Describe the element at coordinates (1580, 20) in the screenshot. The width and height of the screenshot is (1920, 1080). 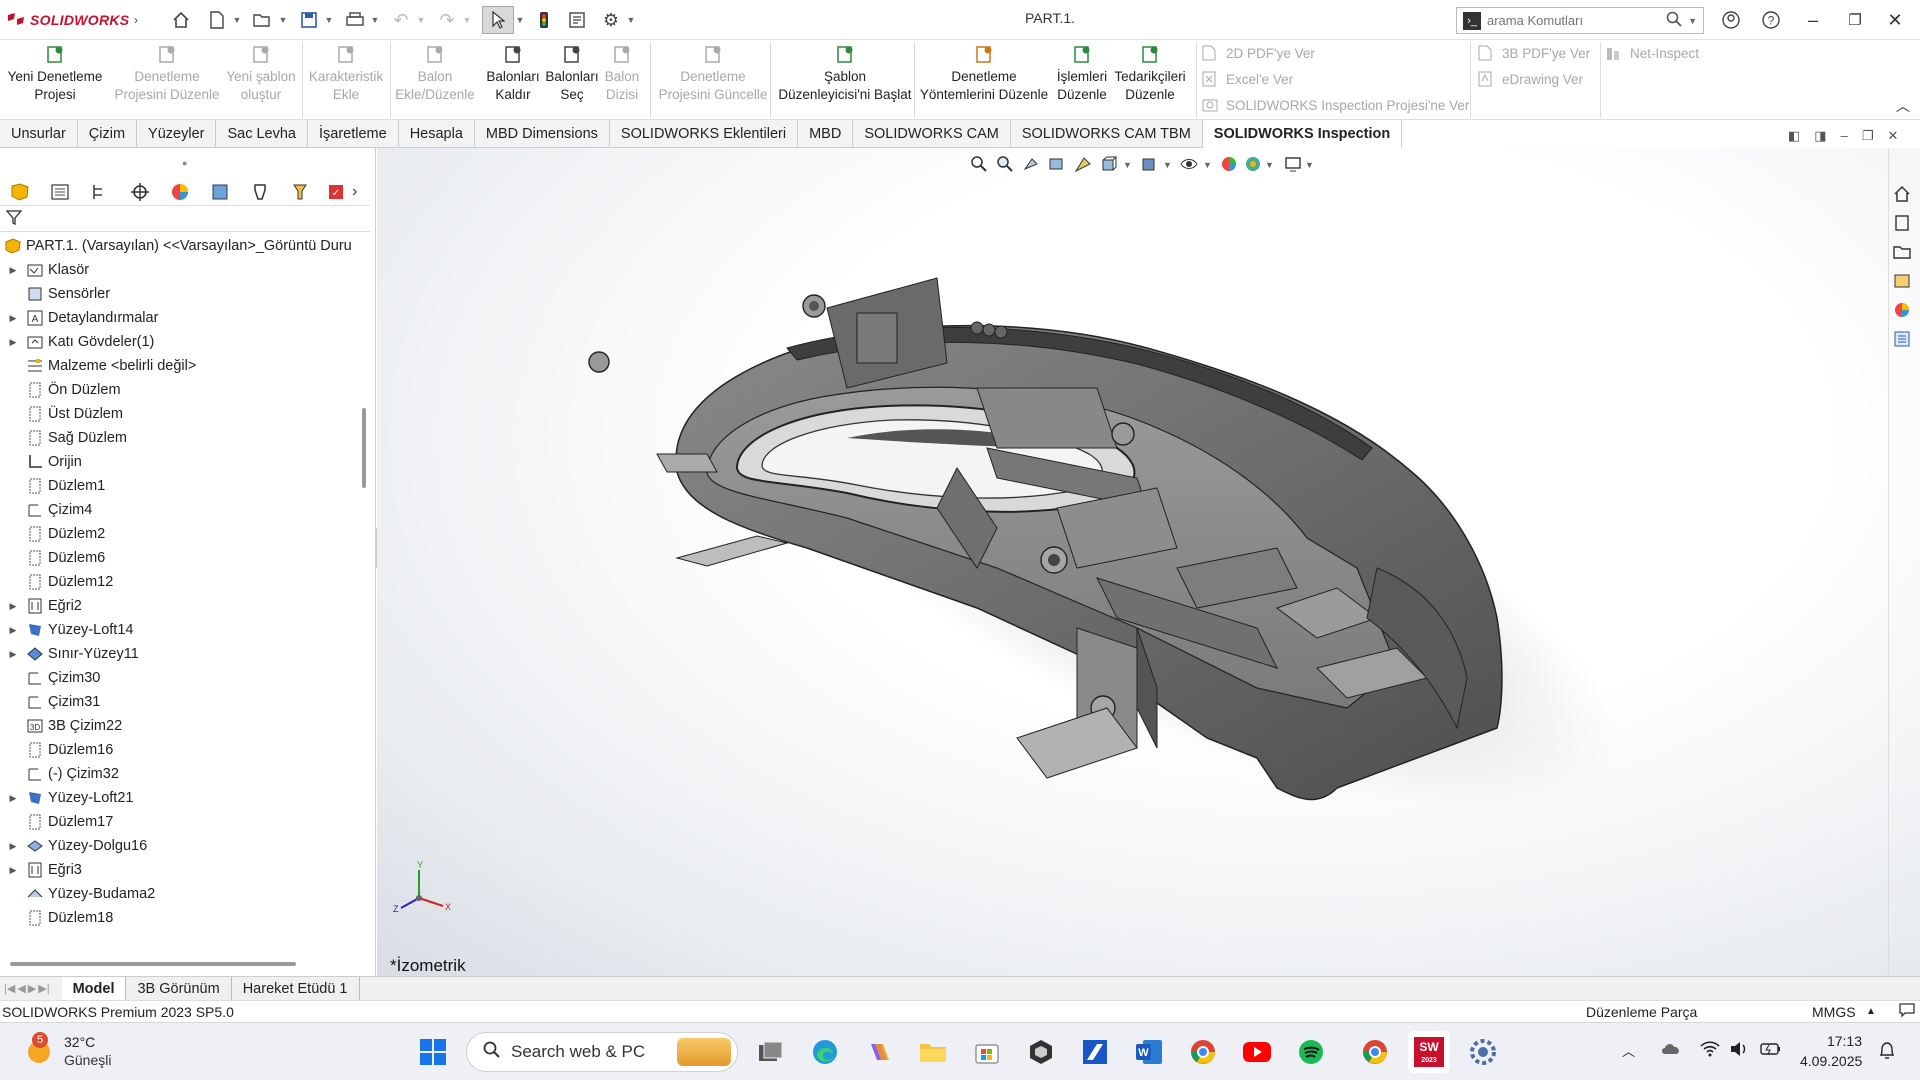
I see `command-search-box: ›_ ▼` at that location.